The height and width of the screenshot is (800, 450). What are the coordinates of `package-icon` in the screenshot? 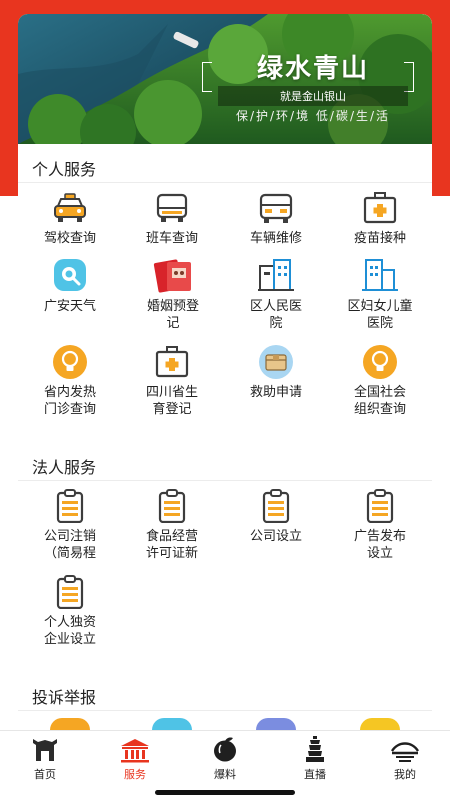 It's located at (276, 362).